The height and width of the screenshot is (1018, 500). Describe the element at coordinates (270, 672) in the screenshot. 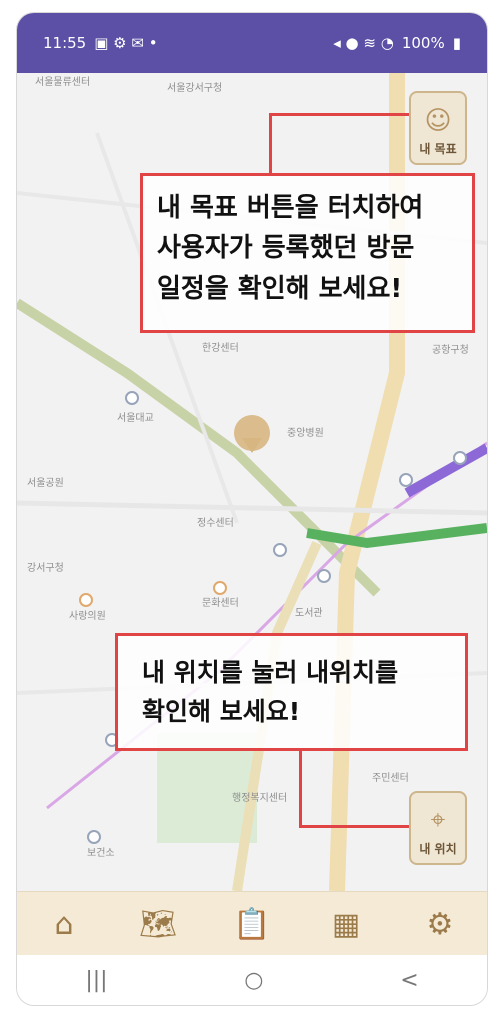

I see `location-tooltip-line1: 내 위치를 눌러 내위치를` at that location.